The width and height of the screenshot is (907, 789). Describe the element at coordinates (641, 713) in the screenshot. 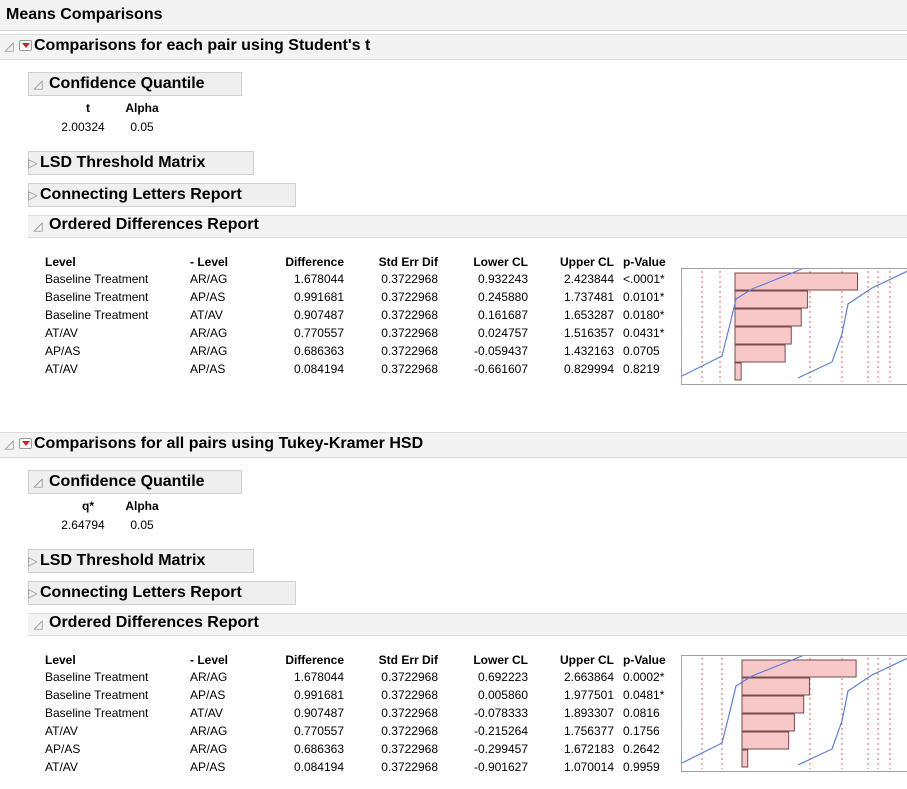

I see `table-cell: 0.0816` at that location.